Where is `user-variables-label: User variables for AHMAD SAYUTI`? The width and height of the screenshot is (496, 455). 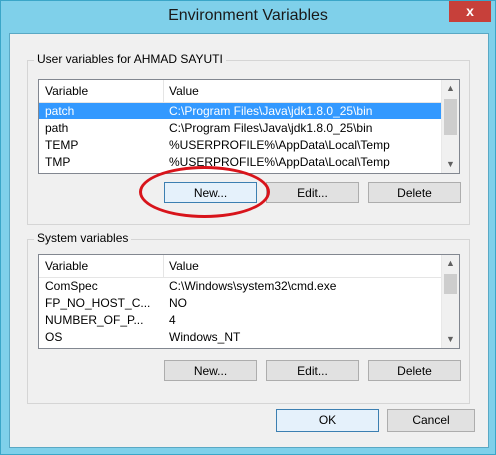 user-variables-label: User variables for AHMAD SAYUTI is located at coordinates (130, 59).